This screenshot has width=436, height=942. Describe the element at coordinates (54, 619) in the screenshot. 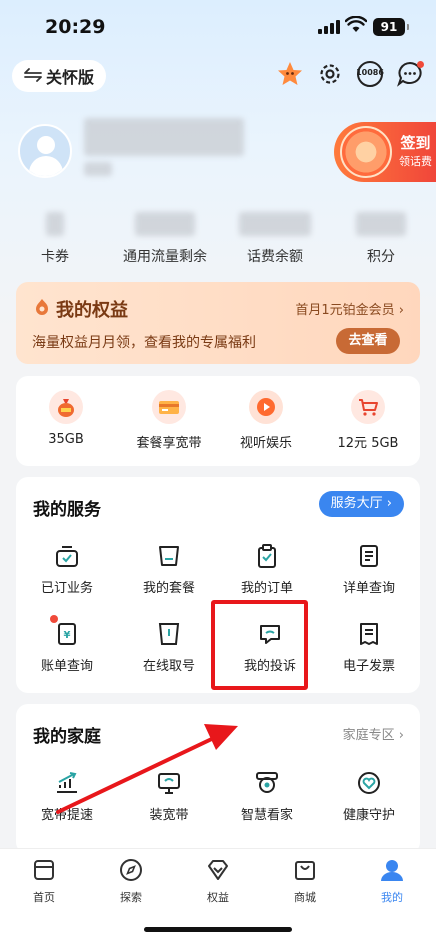

I see `notification-dot` at that location.